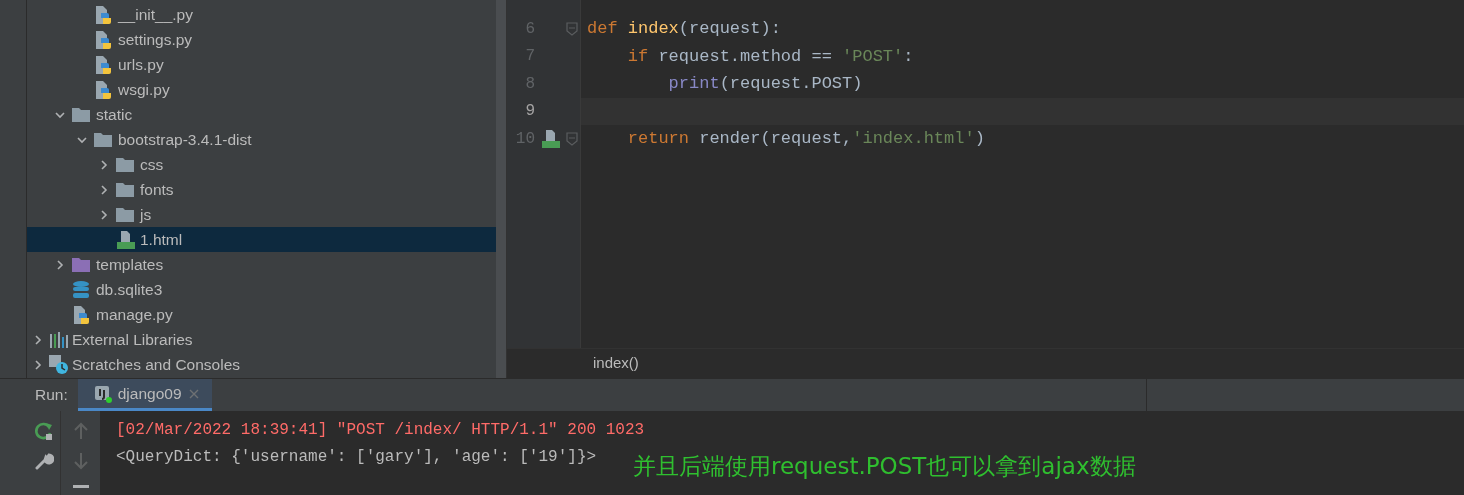 The image size is (1464, 495). What do you see at coordinates (261, 189) in the screenshot?
I see `tree-item: fonts` at bounding box center [261, 189].